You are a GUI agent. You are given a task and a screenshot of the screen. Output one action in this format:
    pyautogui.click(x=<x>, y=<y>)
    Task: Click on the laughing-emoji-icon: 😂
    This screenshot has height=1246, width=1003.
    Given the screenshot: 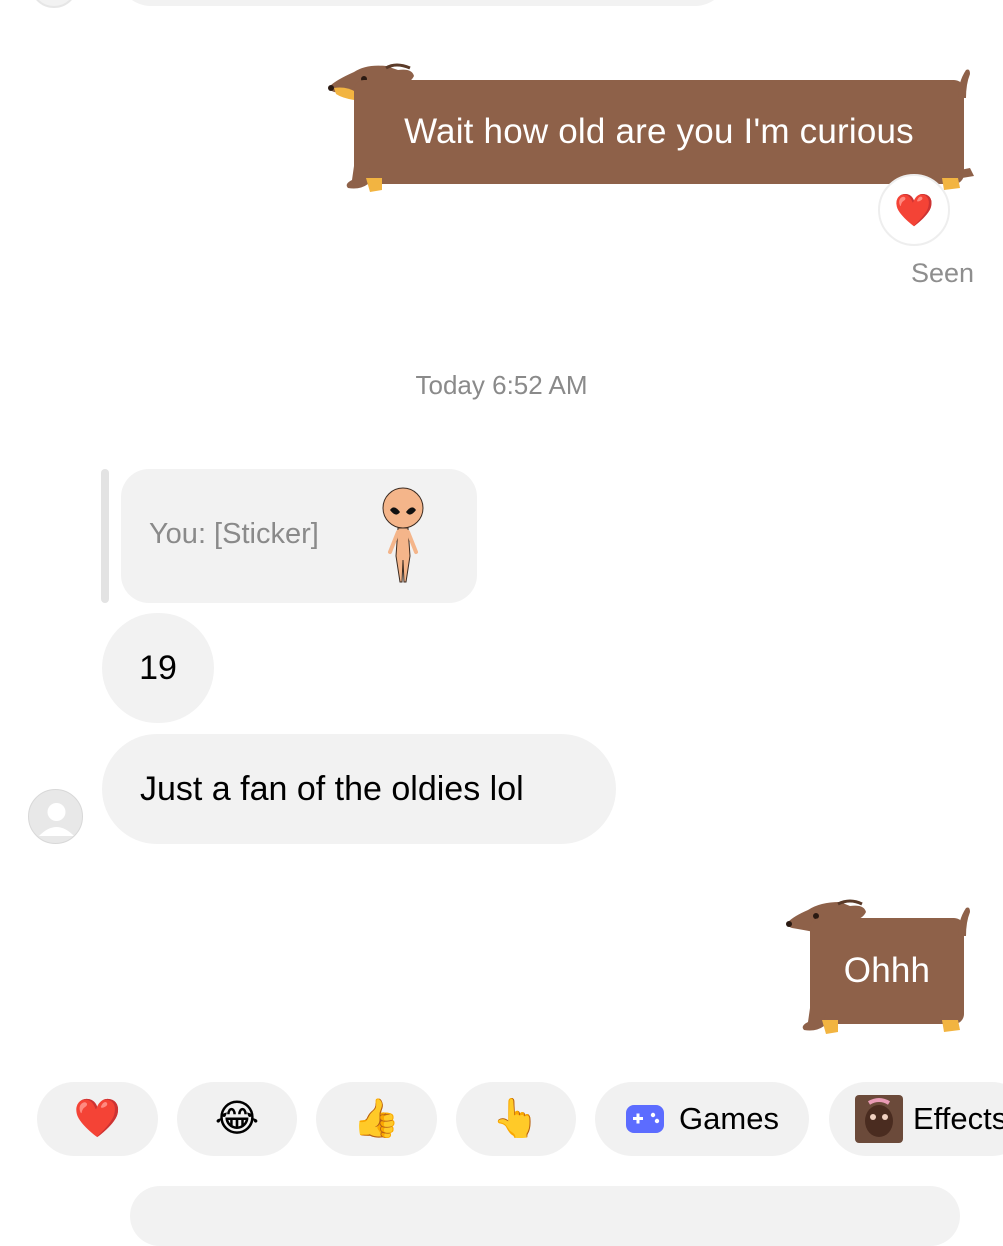 What is the action you would take?
    pyautogui.click(x=237, y=1119)
    